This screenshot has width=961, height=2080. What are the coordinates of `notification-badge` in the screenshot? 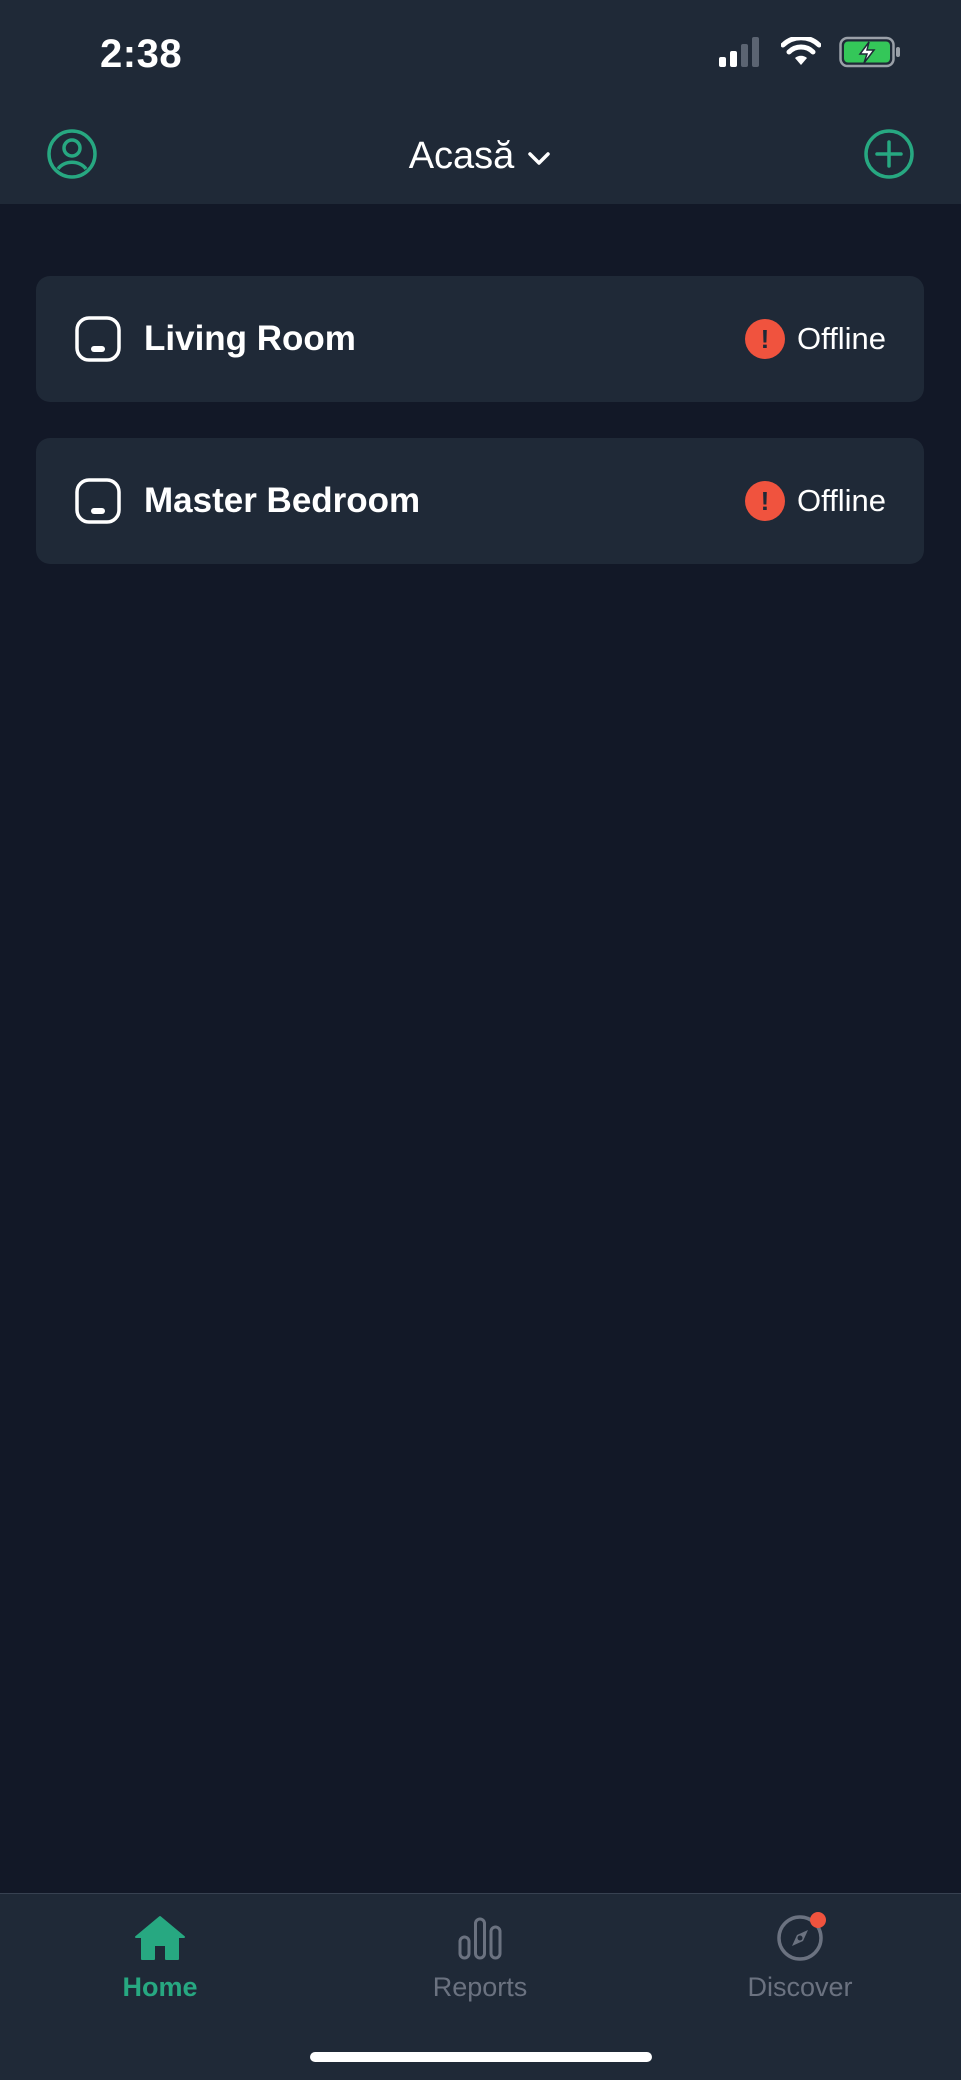 It's located at (818, 1920).